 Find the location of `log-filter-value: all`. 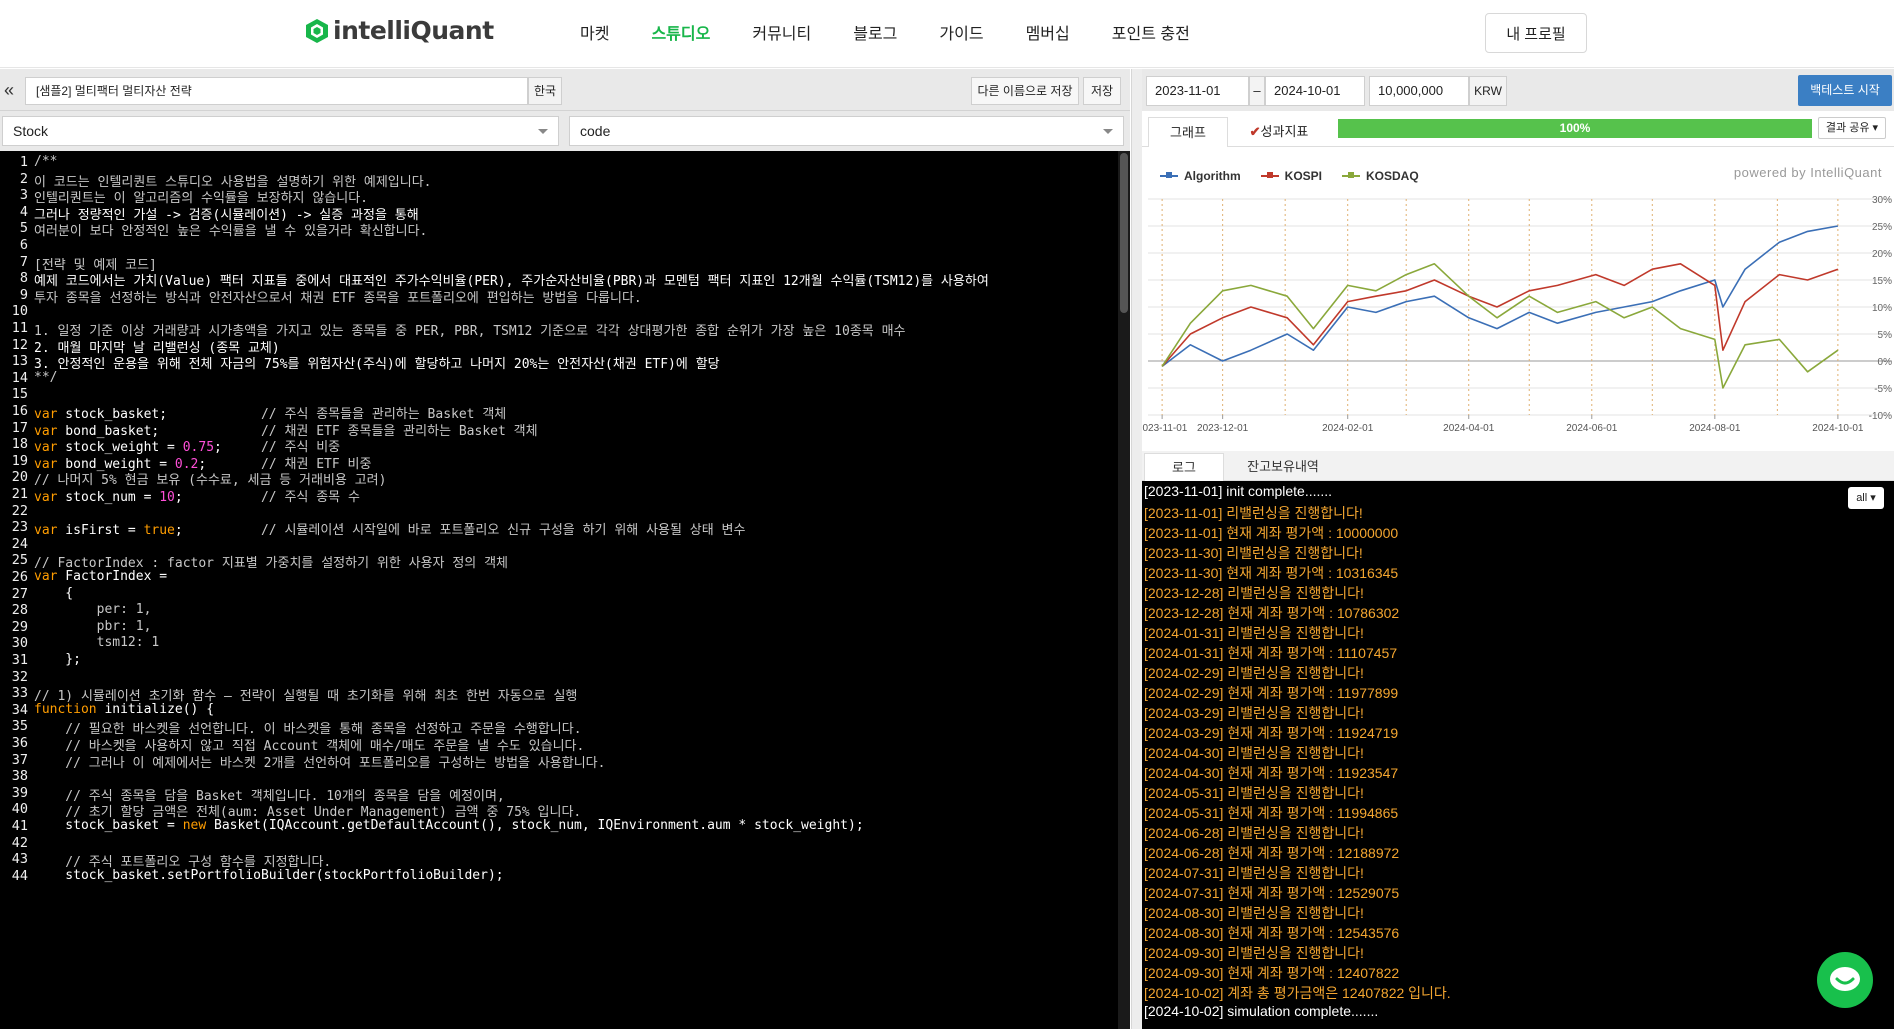

log-filter-value: all is located at coordinates (1862, 498).